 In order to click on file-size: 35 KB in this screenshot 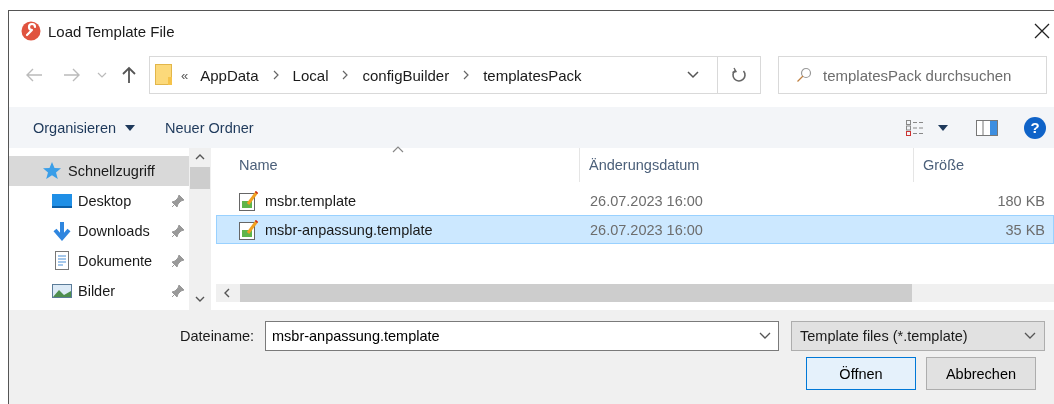, I will do `click(1025, 229)`.